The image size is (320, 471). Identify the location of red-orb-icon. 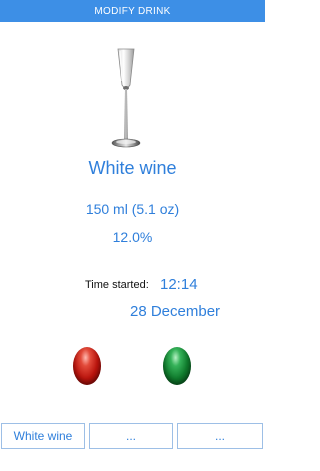
(87, 366).